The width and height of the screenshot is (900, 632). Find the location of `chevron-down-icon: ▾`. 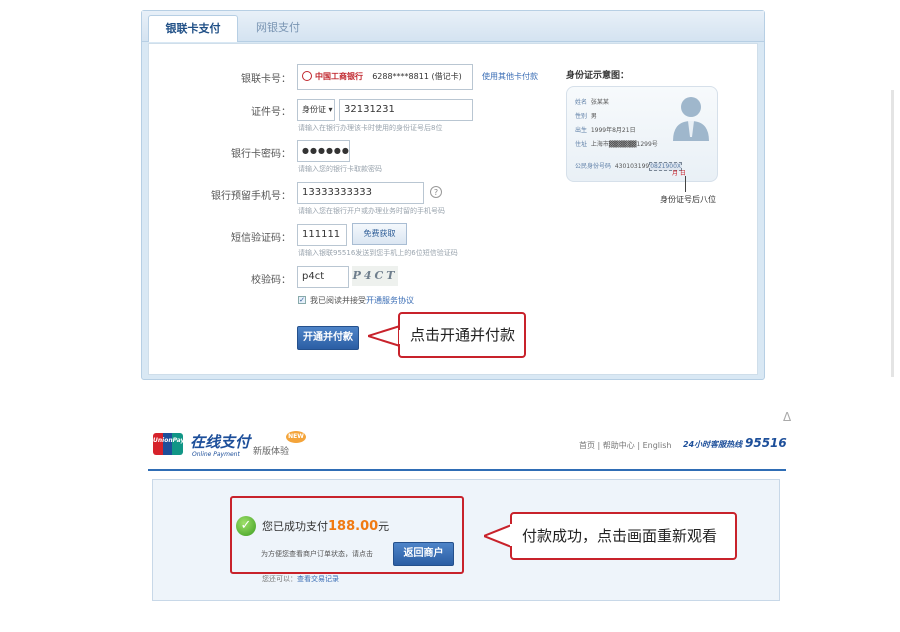

chevron-down-icon: ▾ is located at coordinates (330, 109).